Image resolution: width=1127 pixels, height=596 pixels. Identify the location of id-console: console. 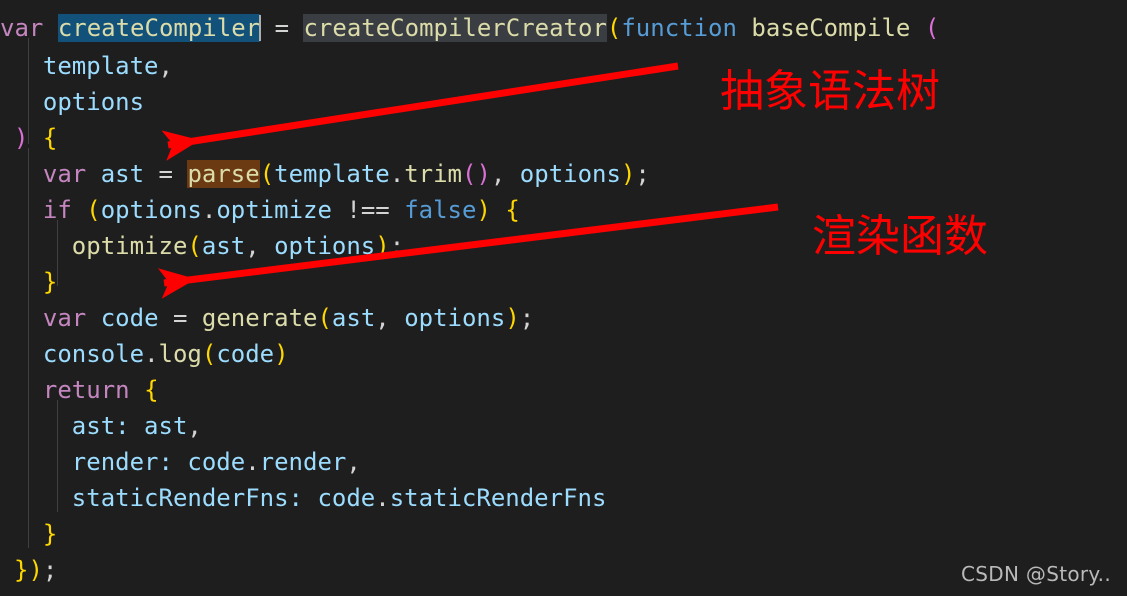
(93, 354).